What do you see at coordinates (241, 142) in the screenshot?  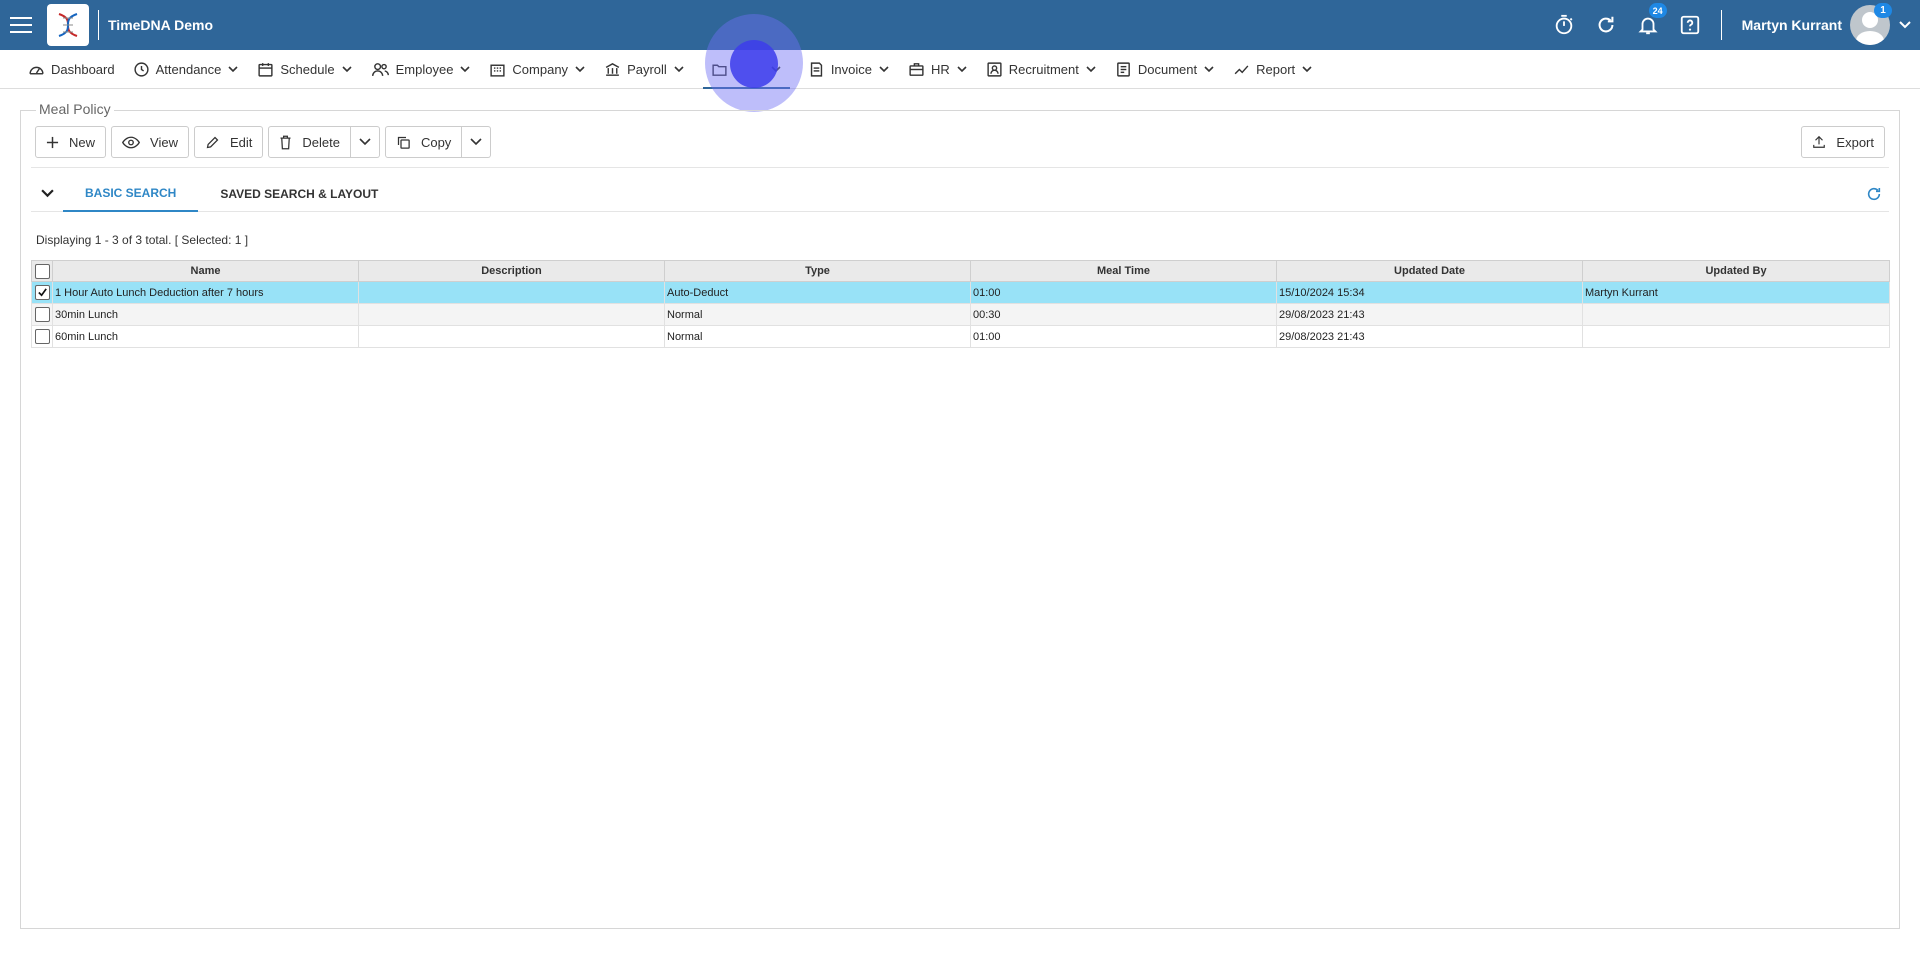 I see `edit-button-label: Edit` at bounding box center [241, 142].